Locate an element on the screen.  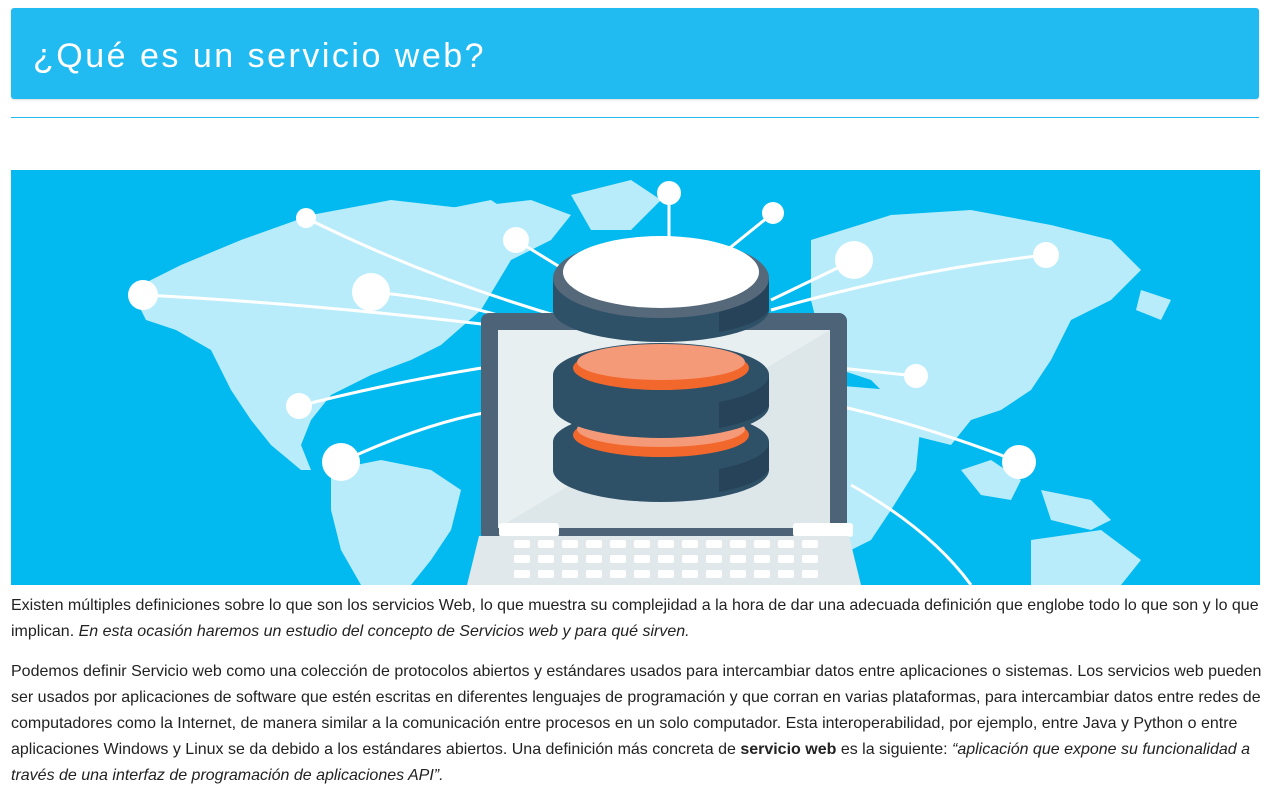
database-icon is located at coordinates (661, 369).